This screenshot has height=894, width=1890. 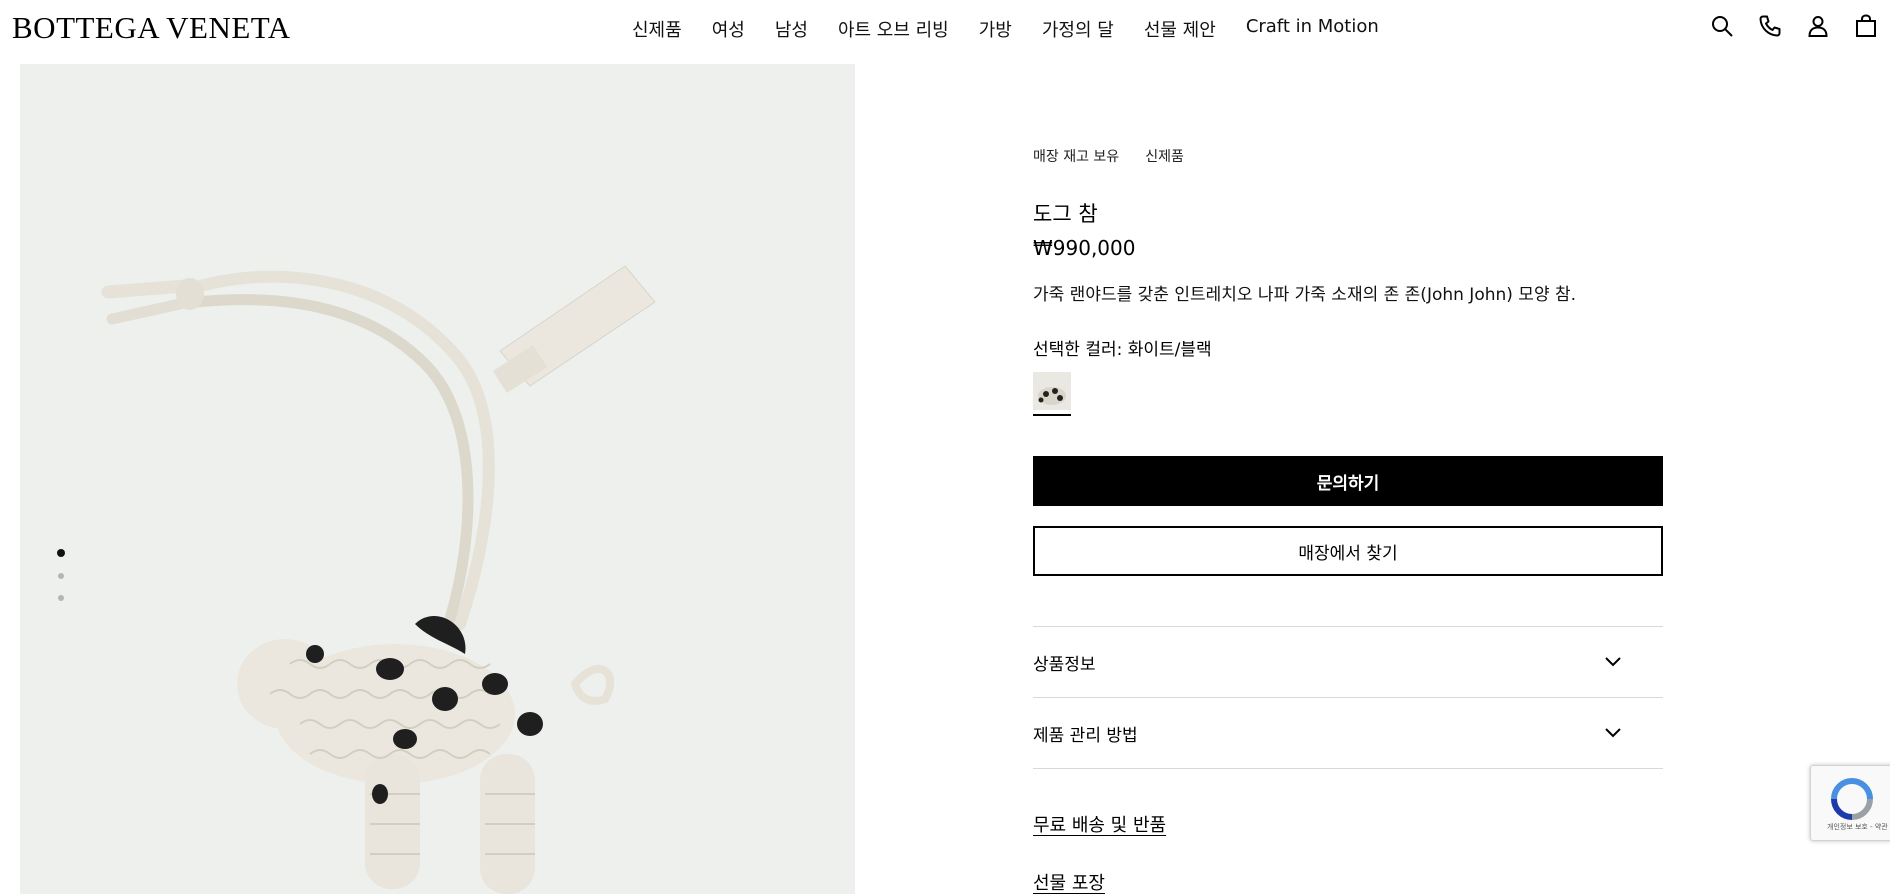 I want to click on product-badges: 매장 재고 보유 신제품, so click(x=1348, y=156).